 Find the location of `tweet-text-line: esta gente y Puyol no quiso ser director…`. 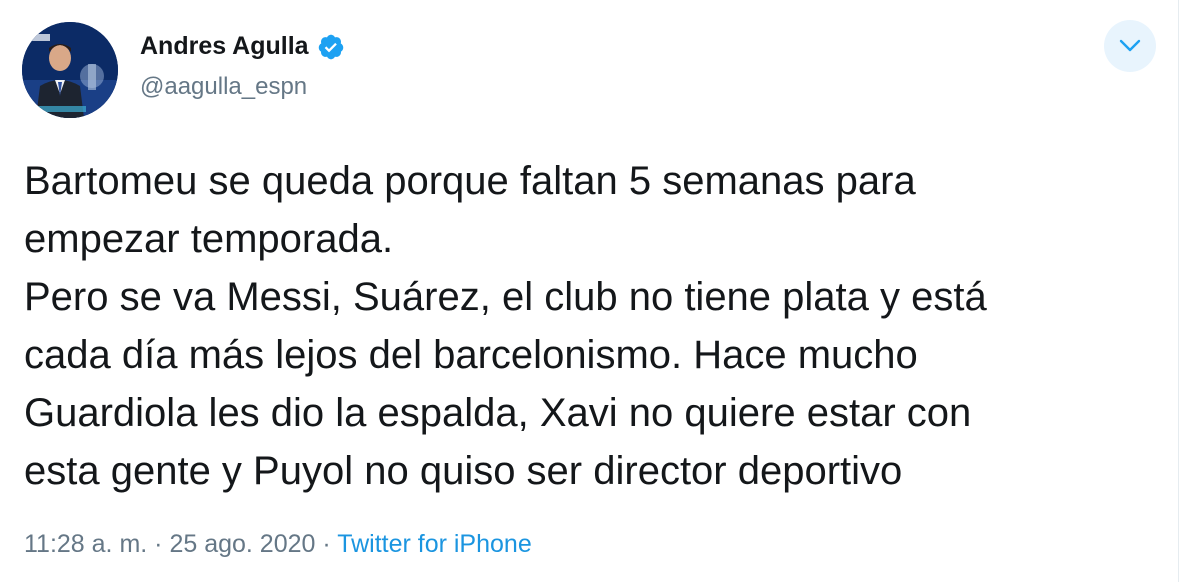

tweet-text-line: esta gente y Puyol no quiso ser director… is located at coordinates (463, 471).